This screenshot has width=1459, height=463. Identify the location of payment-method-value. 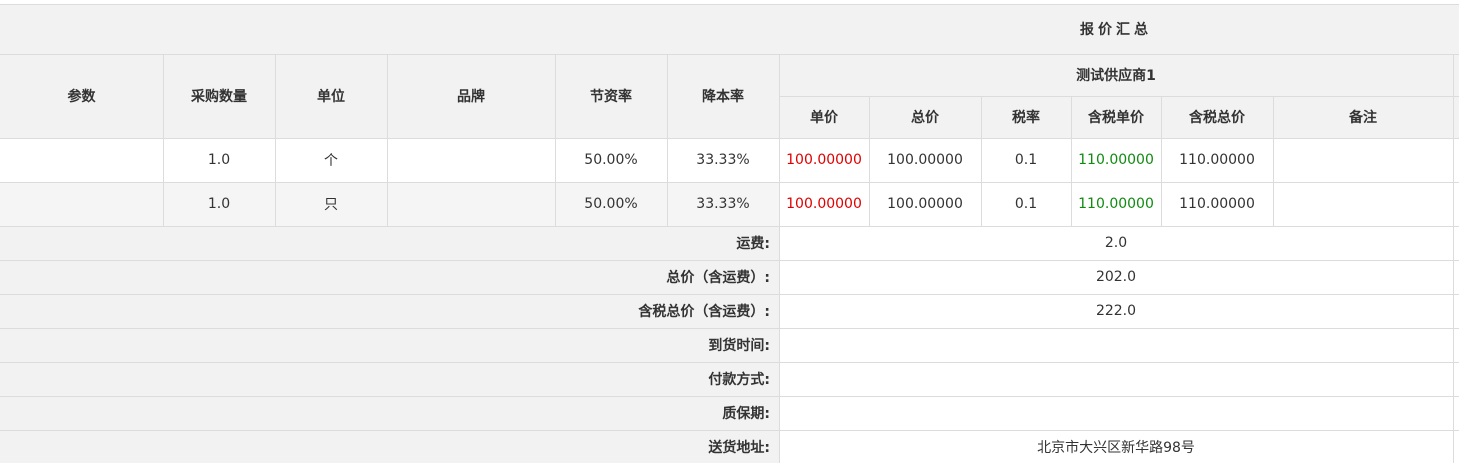
(1116, 379).